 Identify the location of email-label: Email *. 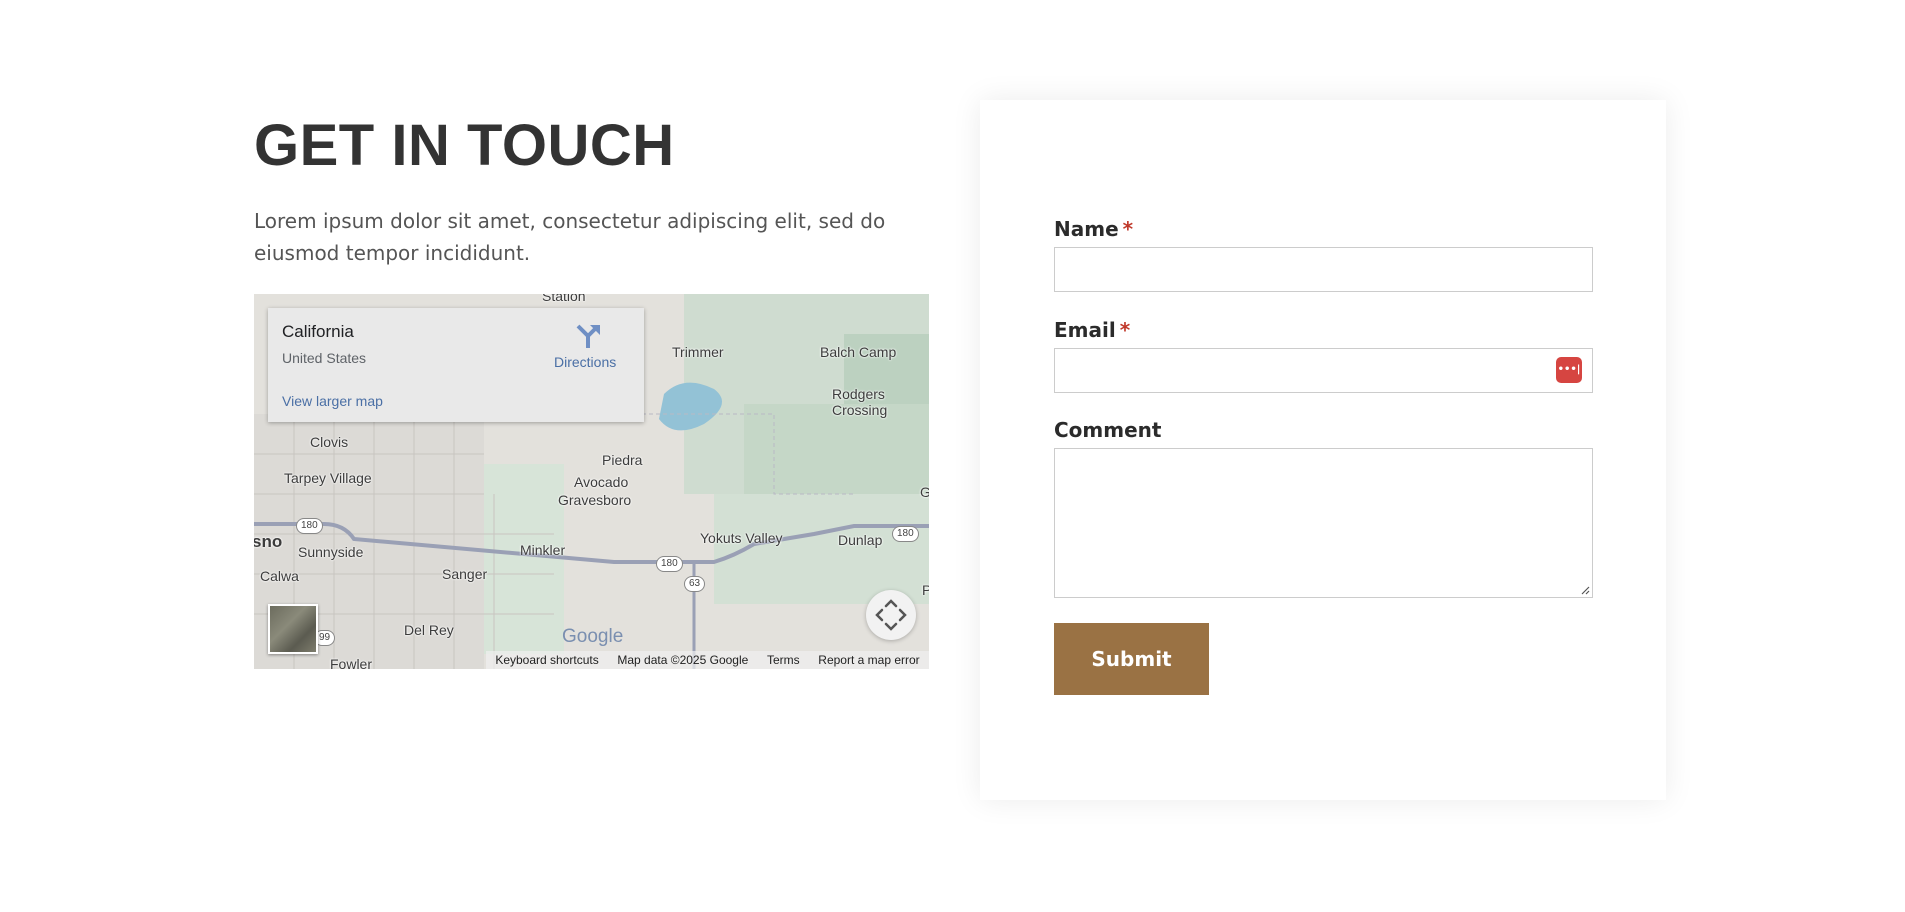
(1092, 330).